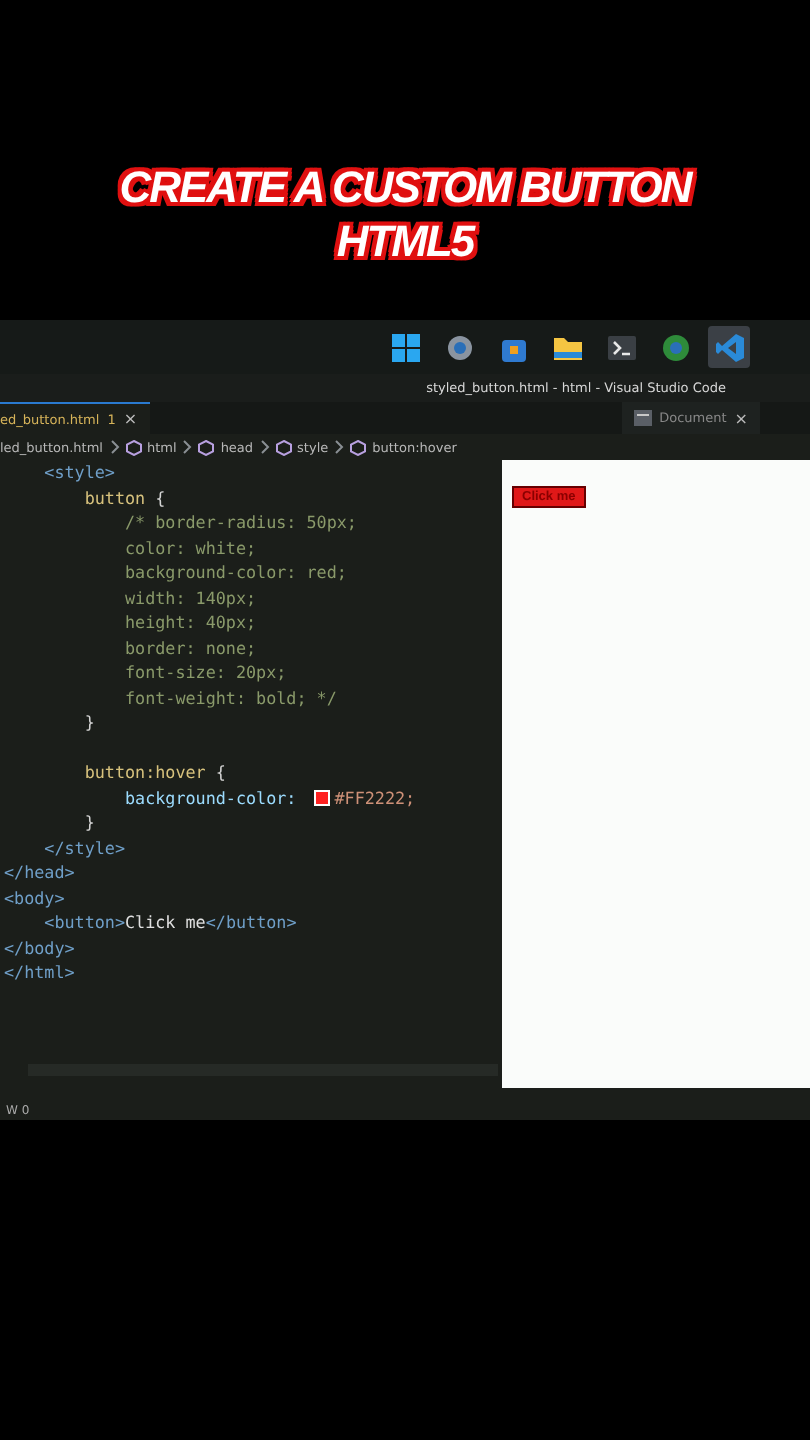 This screenshot has height=1440, width=810. I want to click on video-title: HTML5, so click(405, 241).